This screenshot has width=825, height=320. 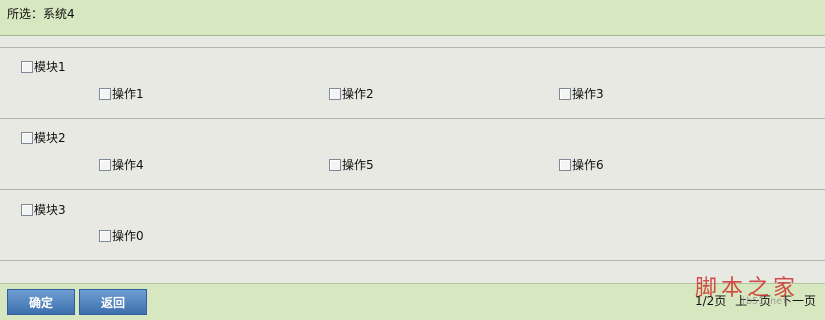 I want to click on module-checkbox-3: 模块3, so click(x=43, y=210).